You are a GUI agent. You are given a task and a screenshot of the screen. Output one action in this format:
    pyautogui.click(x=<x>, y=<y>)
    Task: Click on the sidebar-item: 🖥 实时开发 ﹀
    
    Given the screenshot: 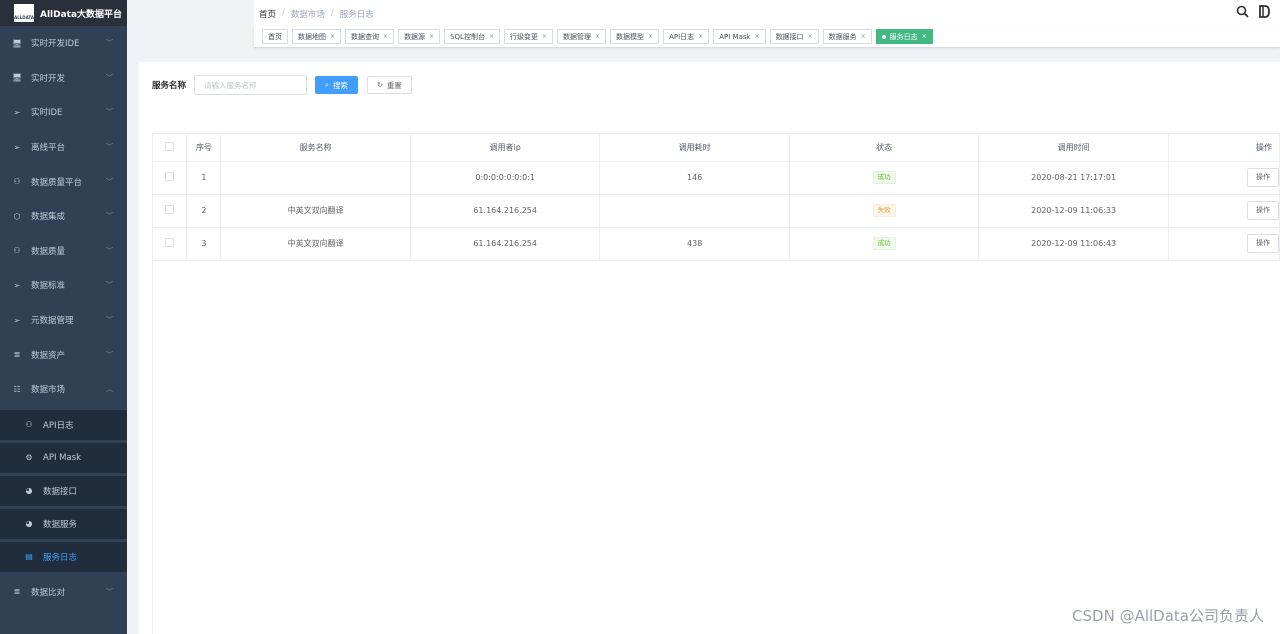 What is the action you would take?
    pyautogui.click(x=63, y=78)
    